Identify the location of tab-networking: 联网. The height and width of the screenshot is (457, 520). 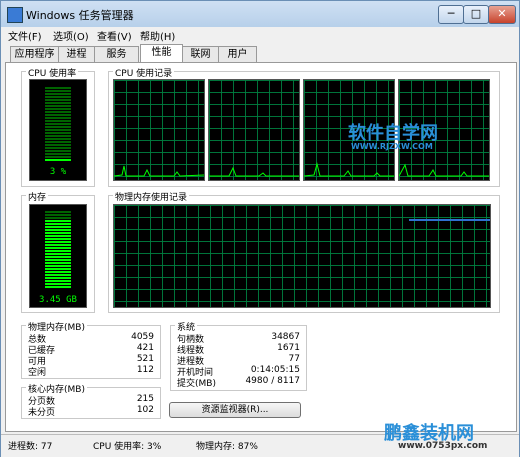
(200, 54).